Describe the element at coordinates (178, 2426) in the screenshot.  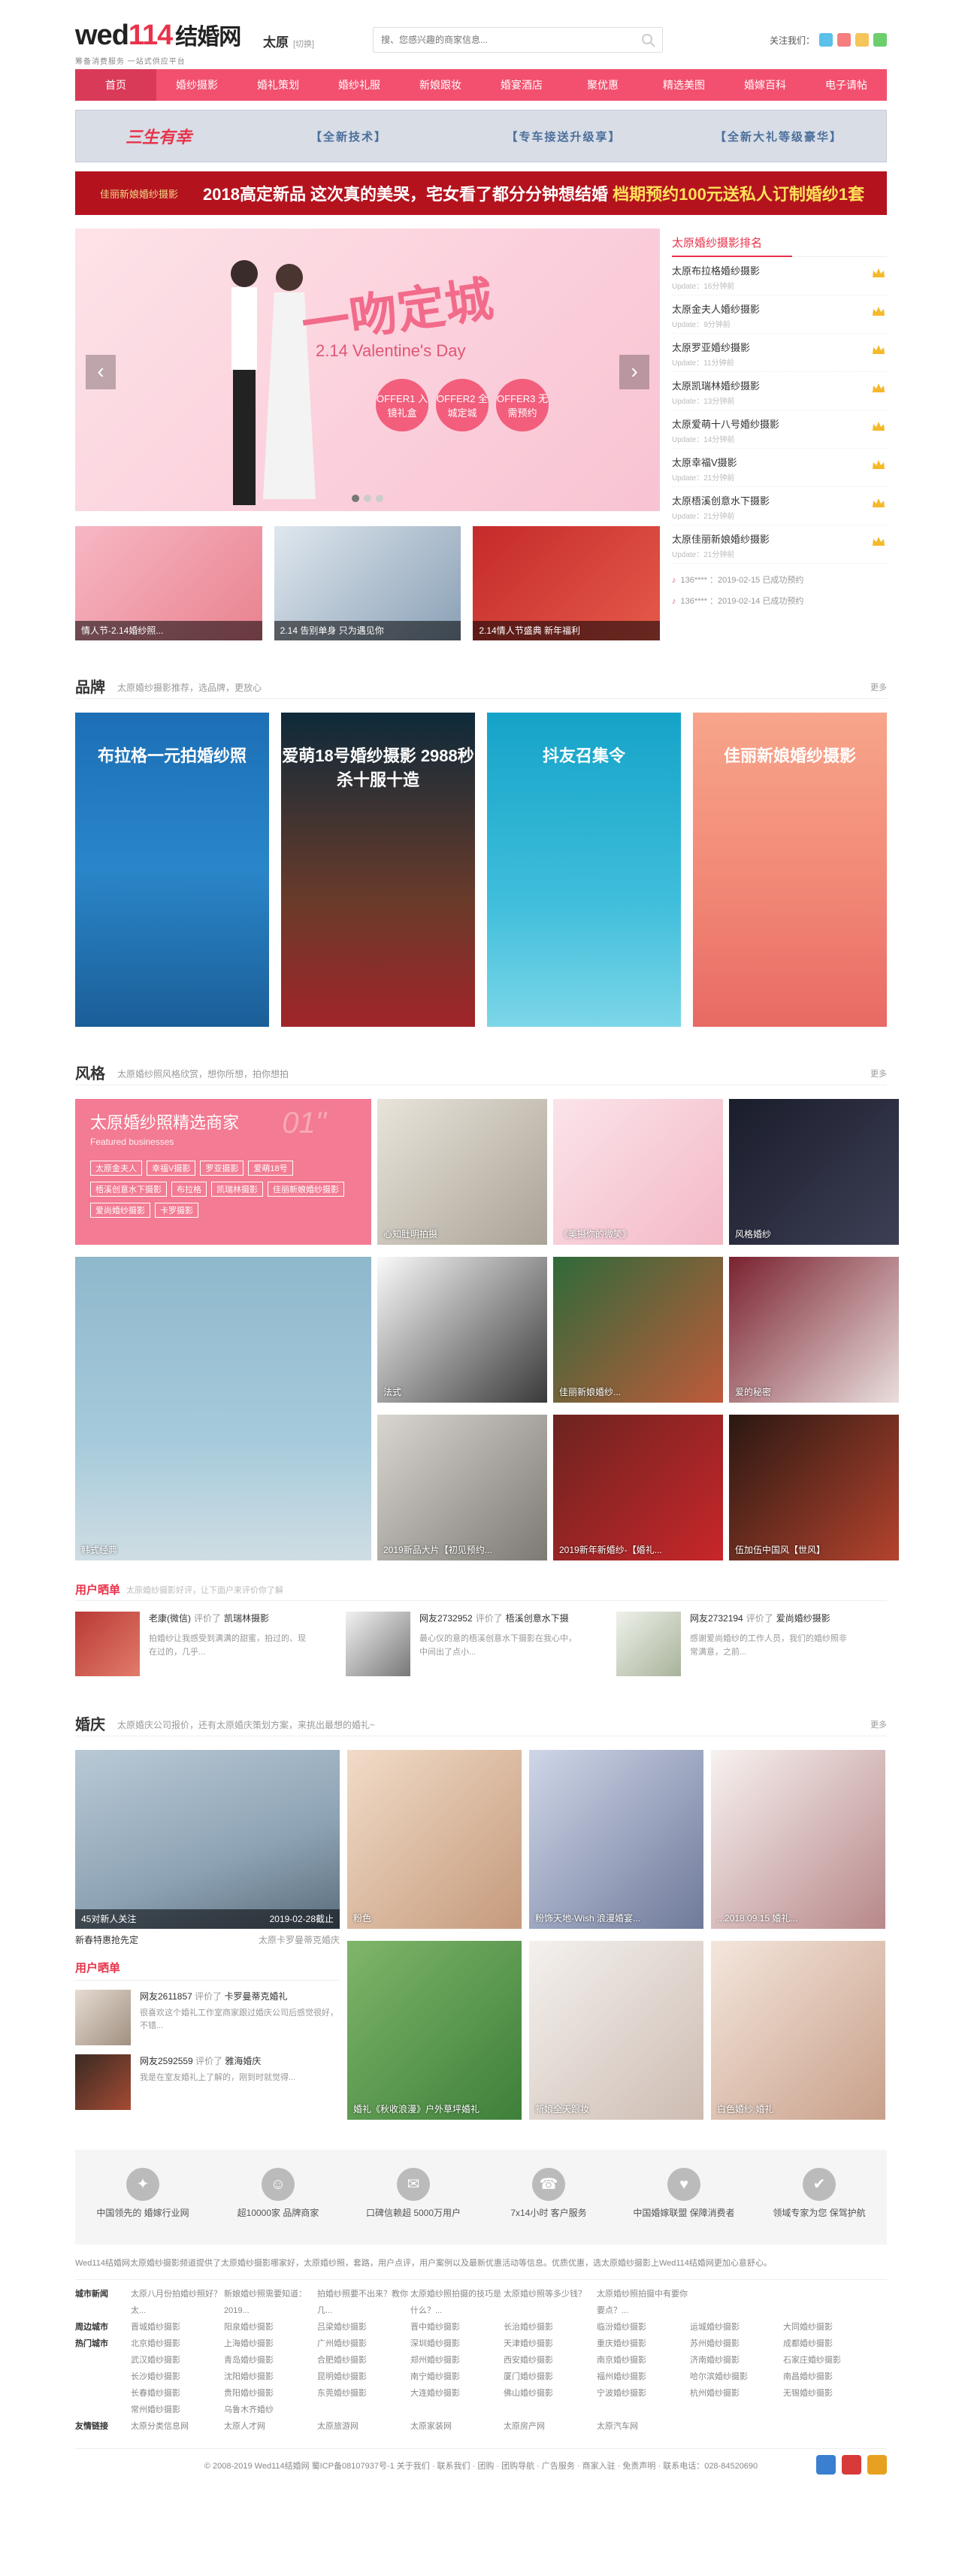
I see `footer-link: 太原分类信息网` at that location.